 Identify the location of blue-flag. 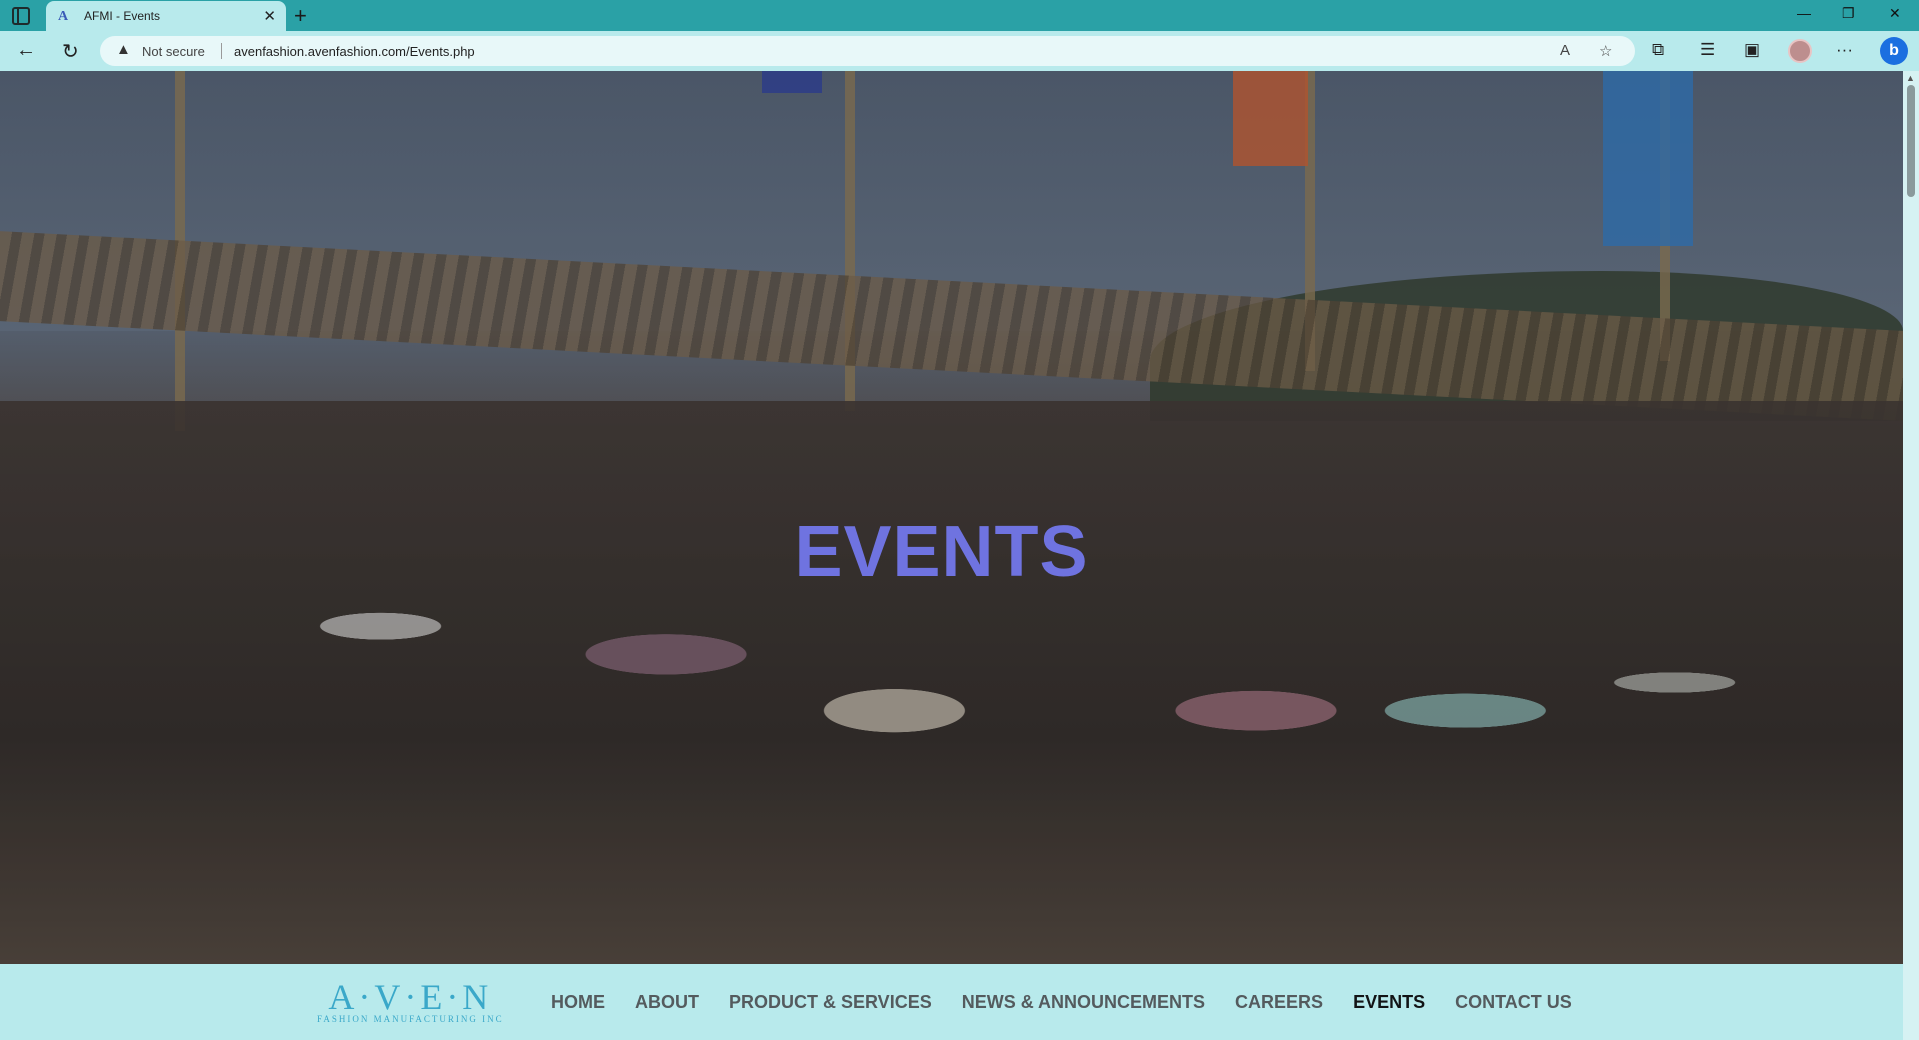
(1648, 158).